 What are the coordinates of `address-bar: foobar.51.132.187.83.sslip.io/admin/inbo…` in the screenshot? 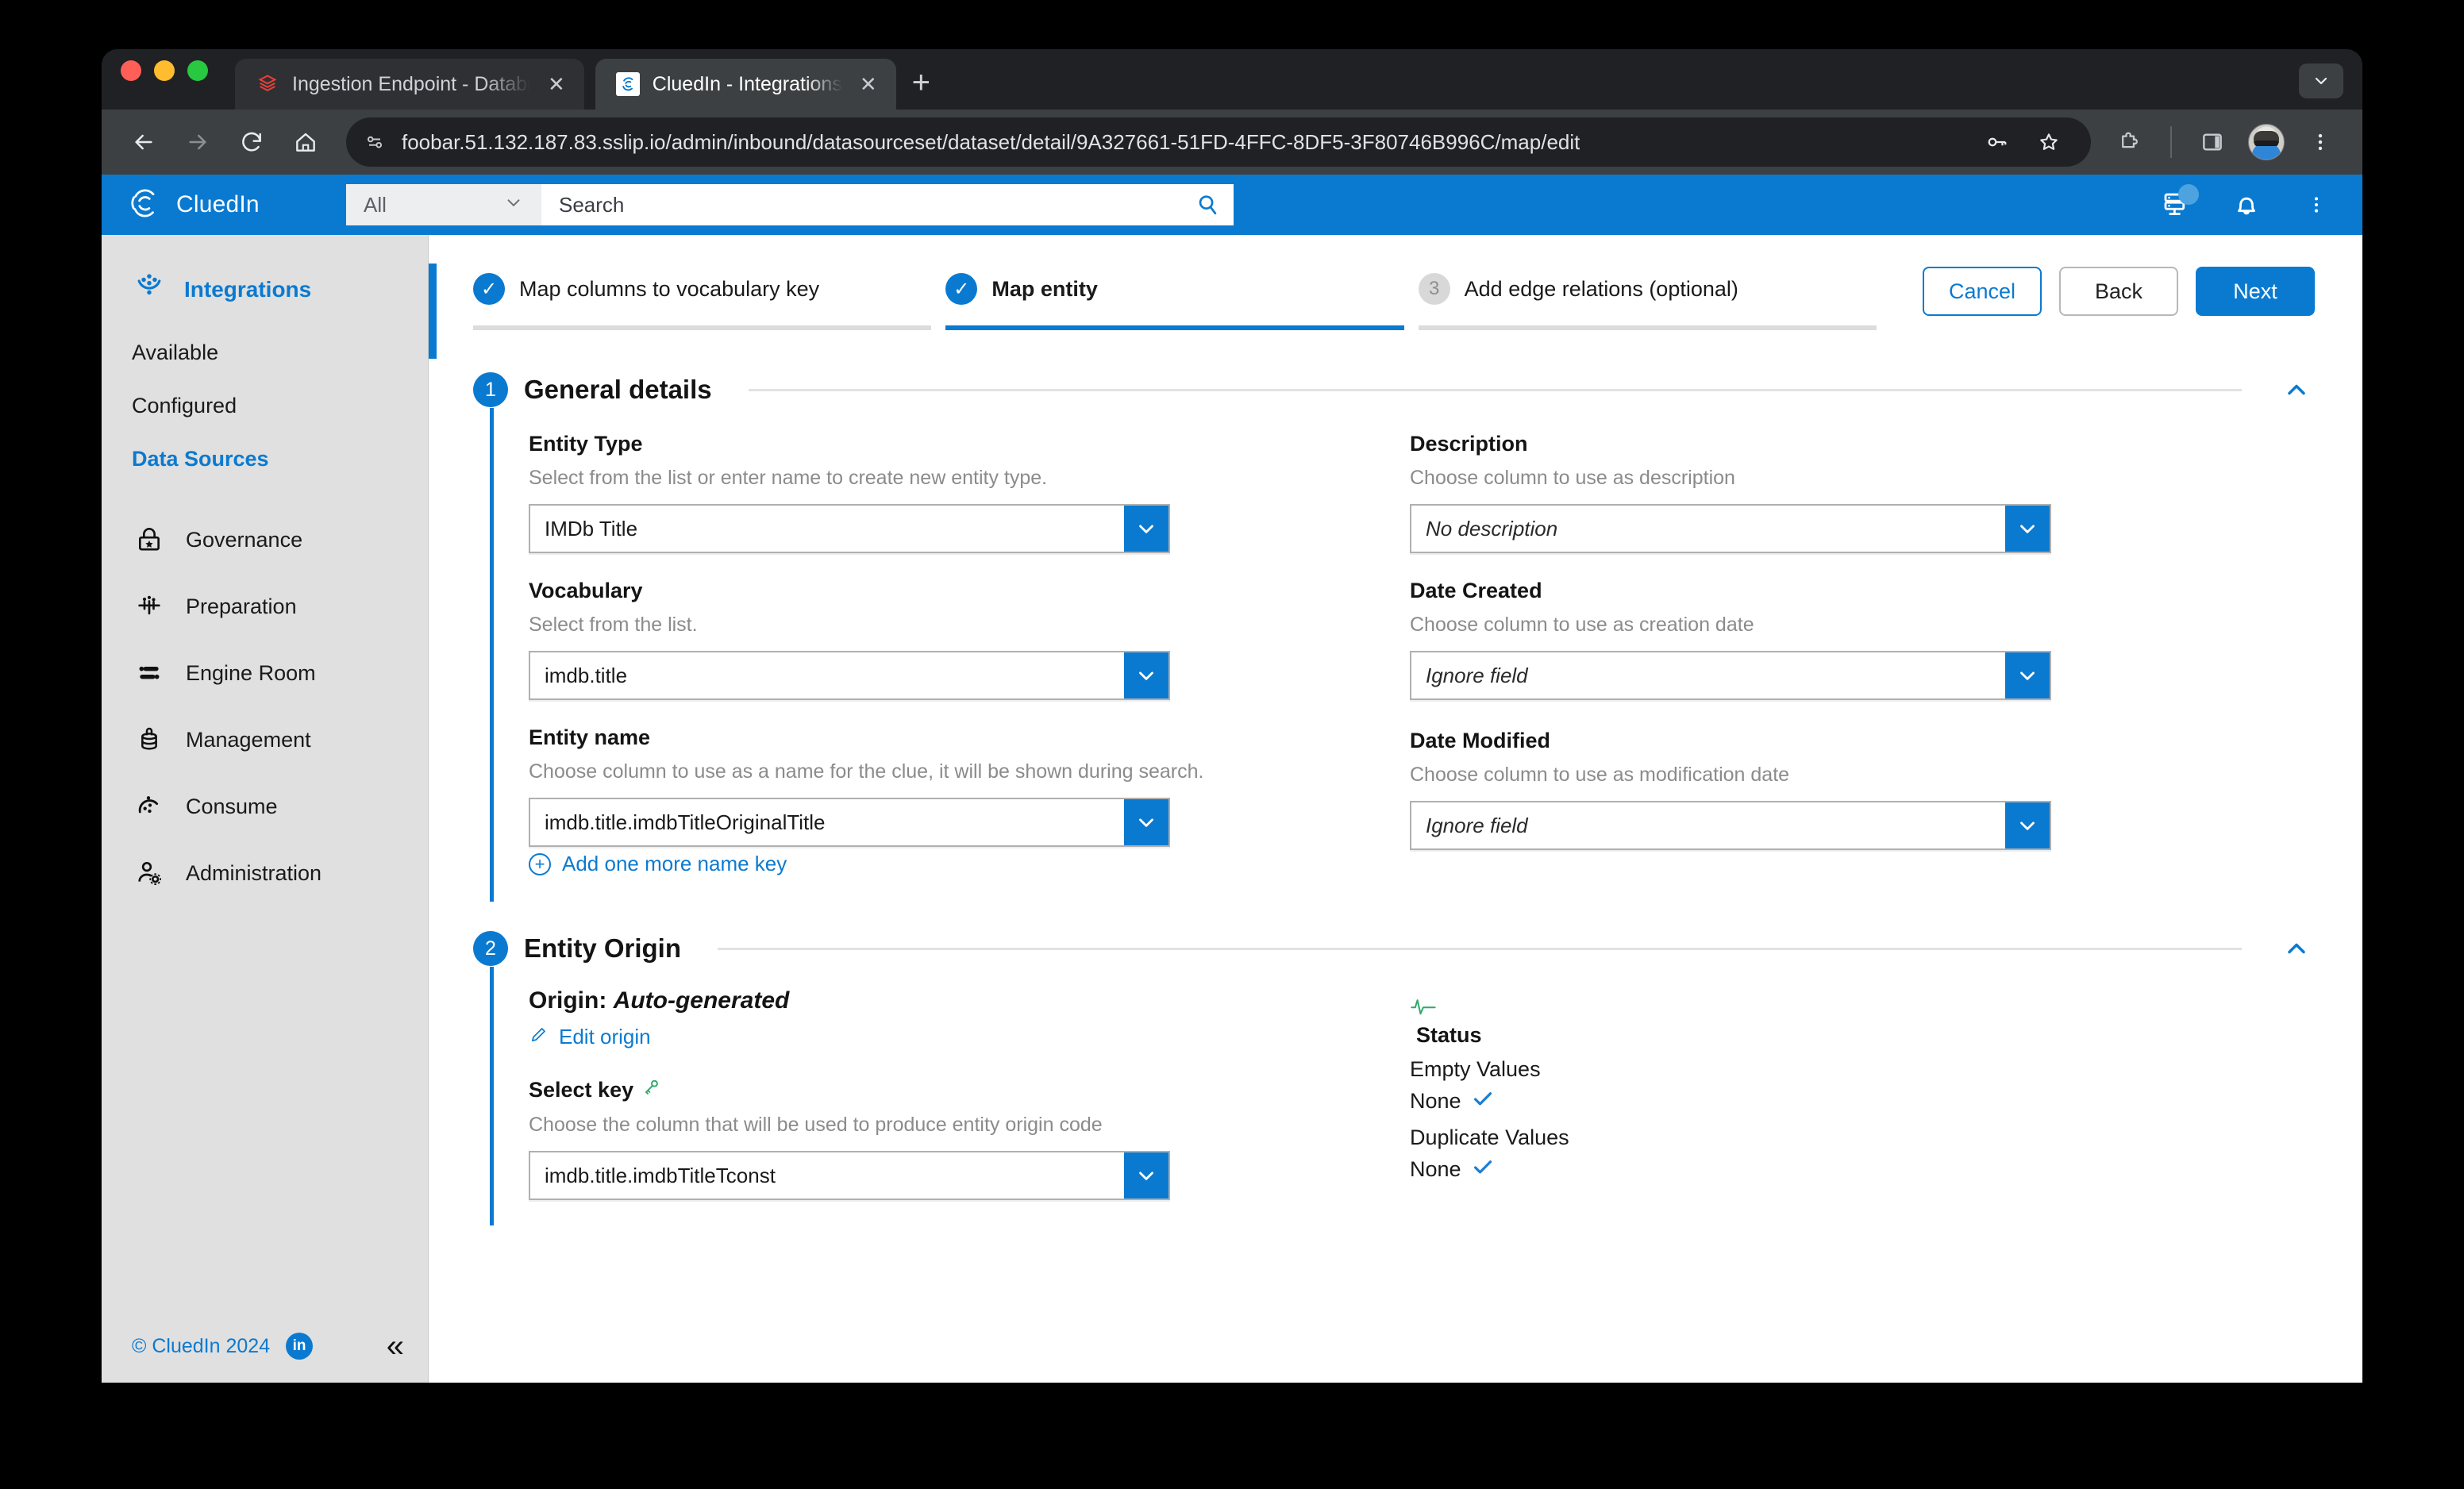 It's located at (1218, 142).